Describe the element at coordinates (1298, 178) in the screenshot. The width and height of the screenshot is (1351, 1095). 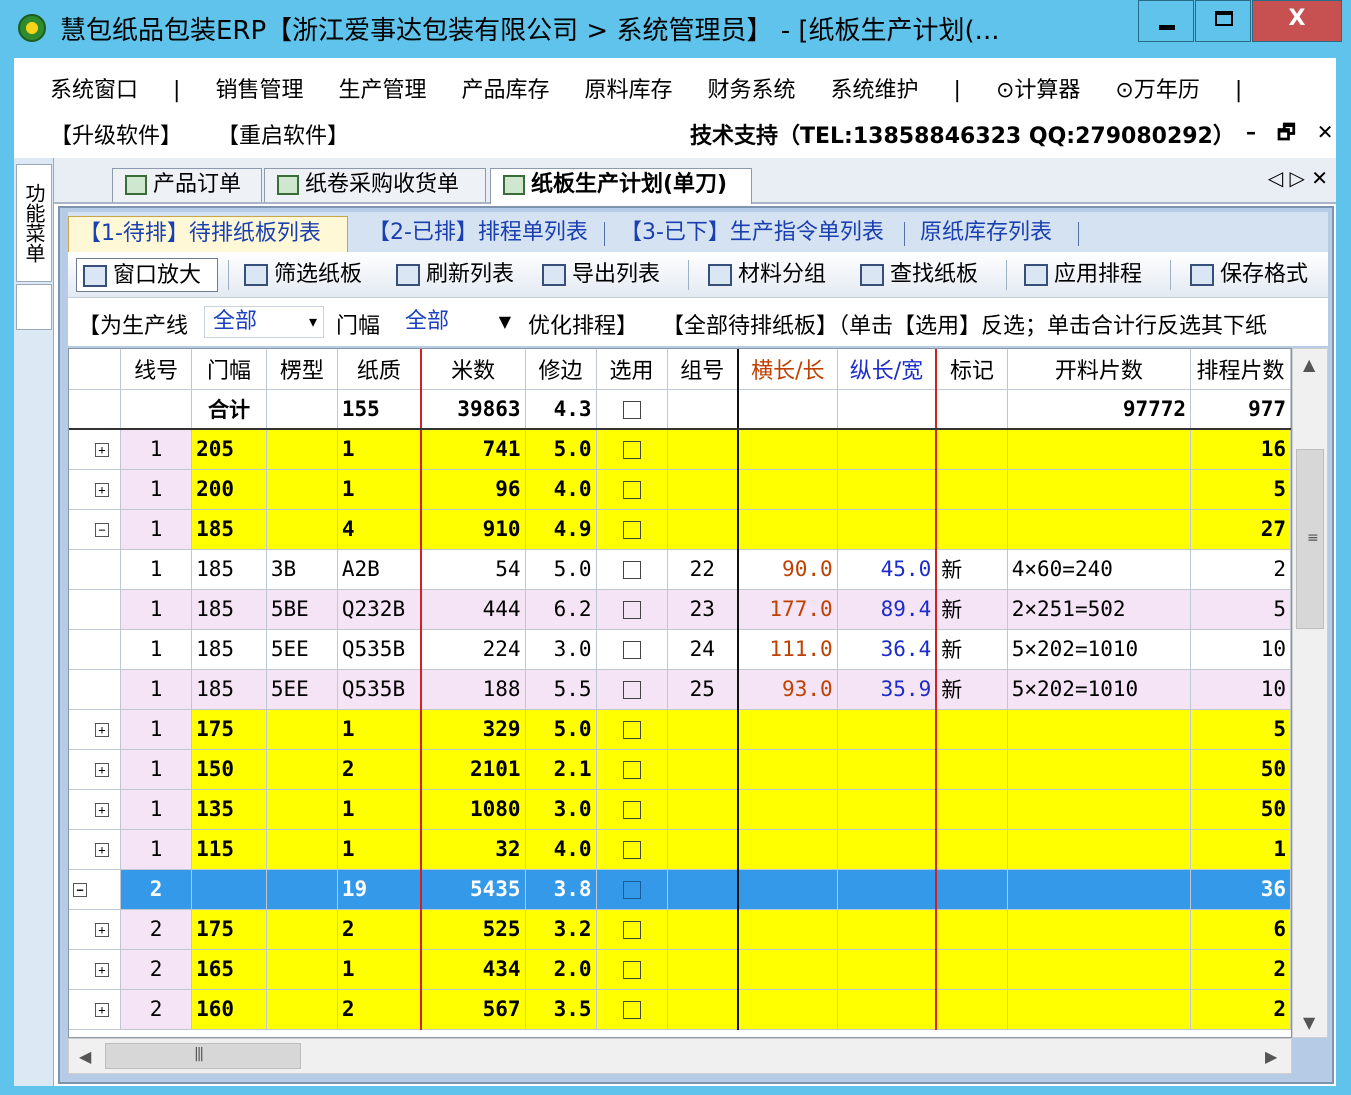
I see `tab-nav-arrows: ◁ ▷ ✕` at that location.